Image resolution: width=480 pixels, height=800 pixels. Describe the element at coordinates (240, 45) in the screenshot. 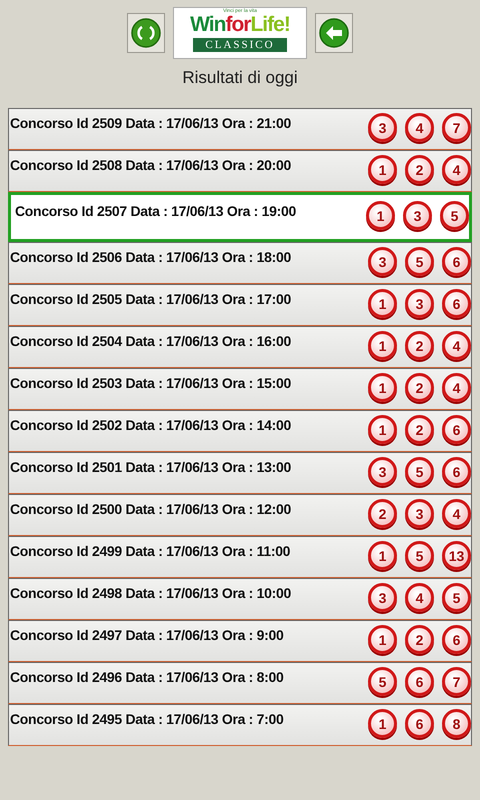

I see `logo-edition: CLASSICO` at that location.